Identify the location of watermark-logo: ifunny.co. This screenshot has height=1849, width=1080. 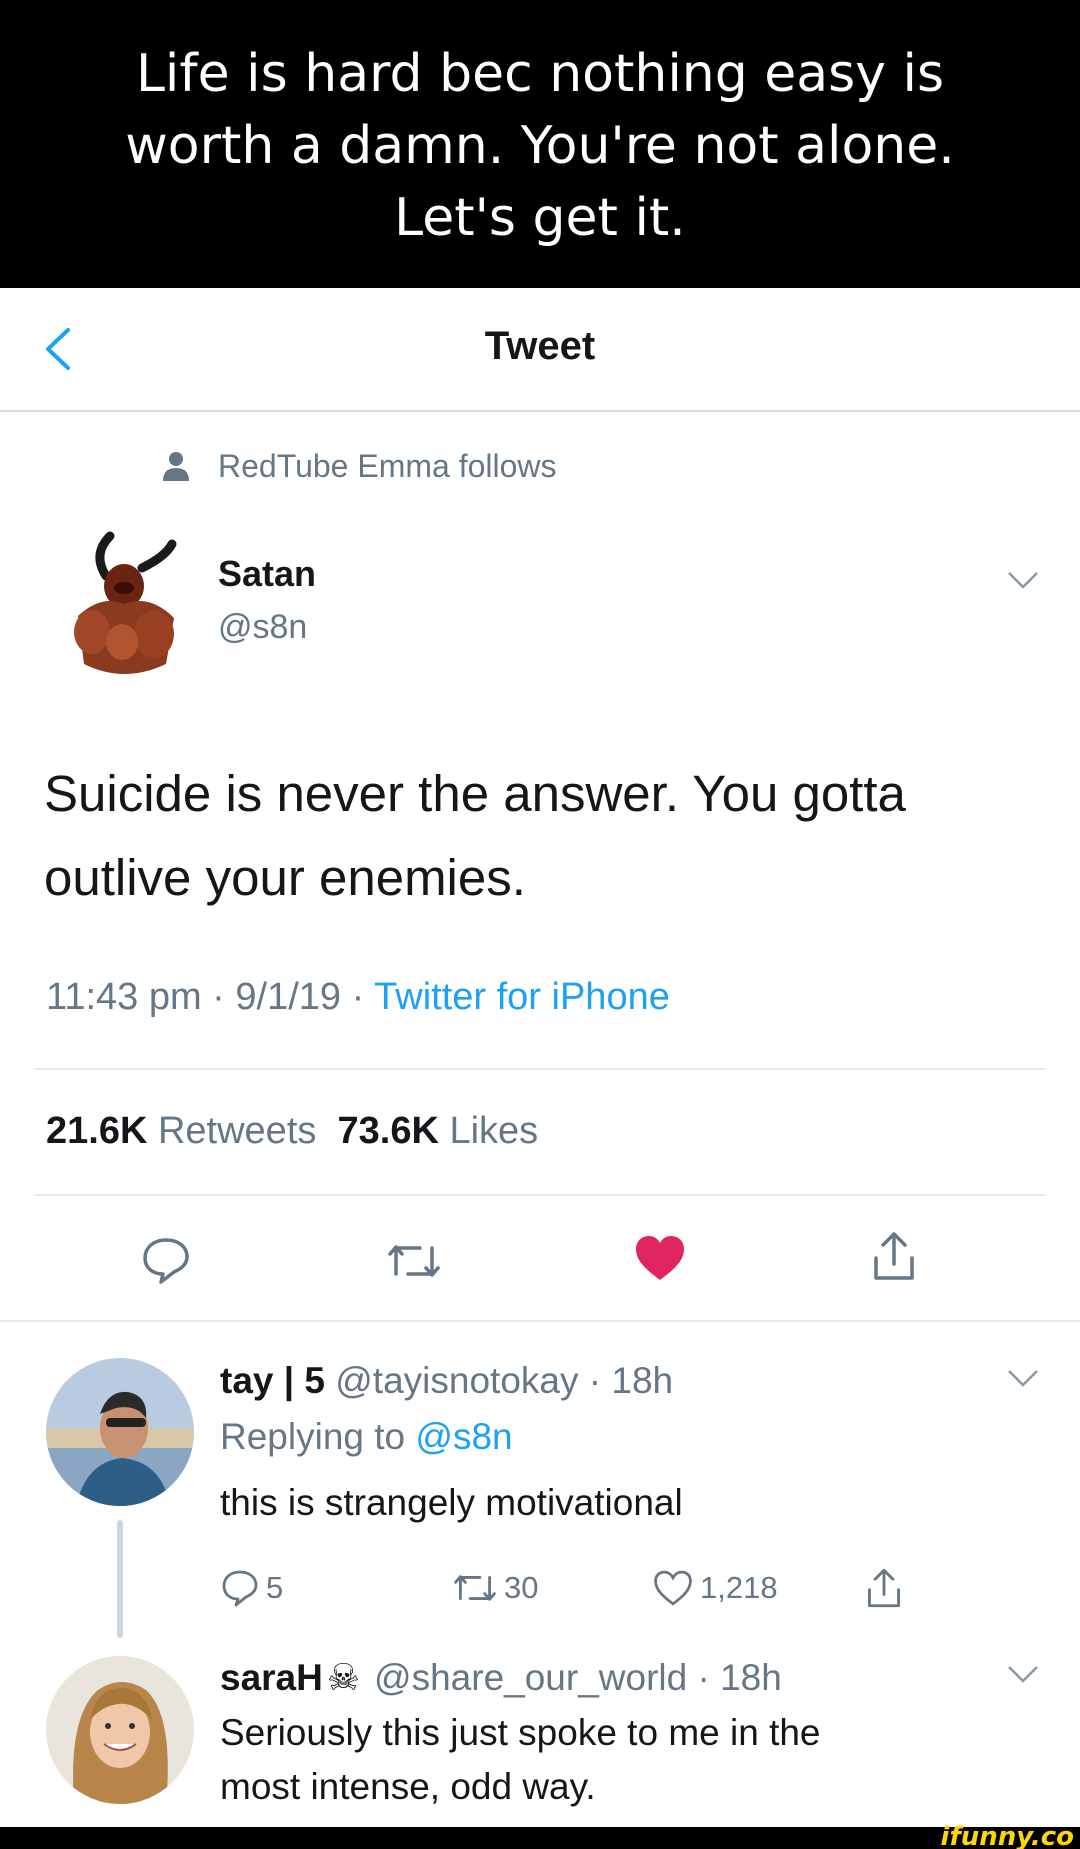
(1007, 1835).